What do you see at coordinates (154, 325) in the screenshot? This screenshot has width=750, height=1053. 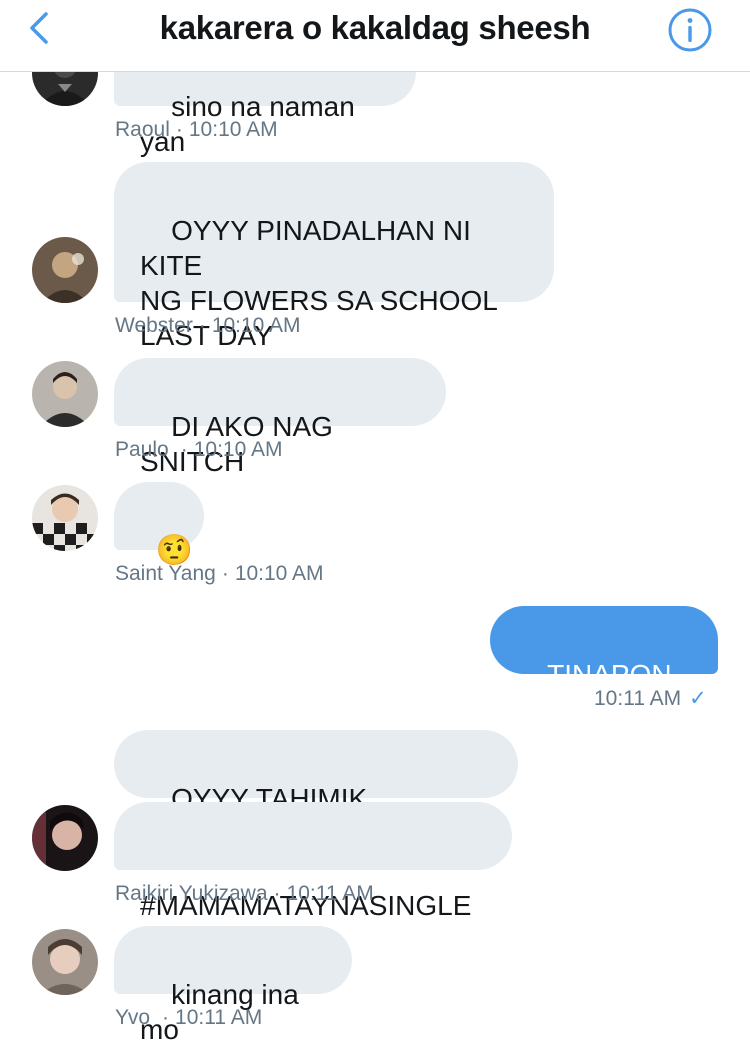 I see `sender-name: Webster` at bounding box center [154, 325].